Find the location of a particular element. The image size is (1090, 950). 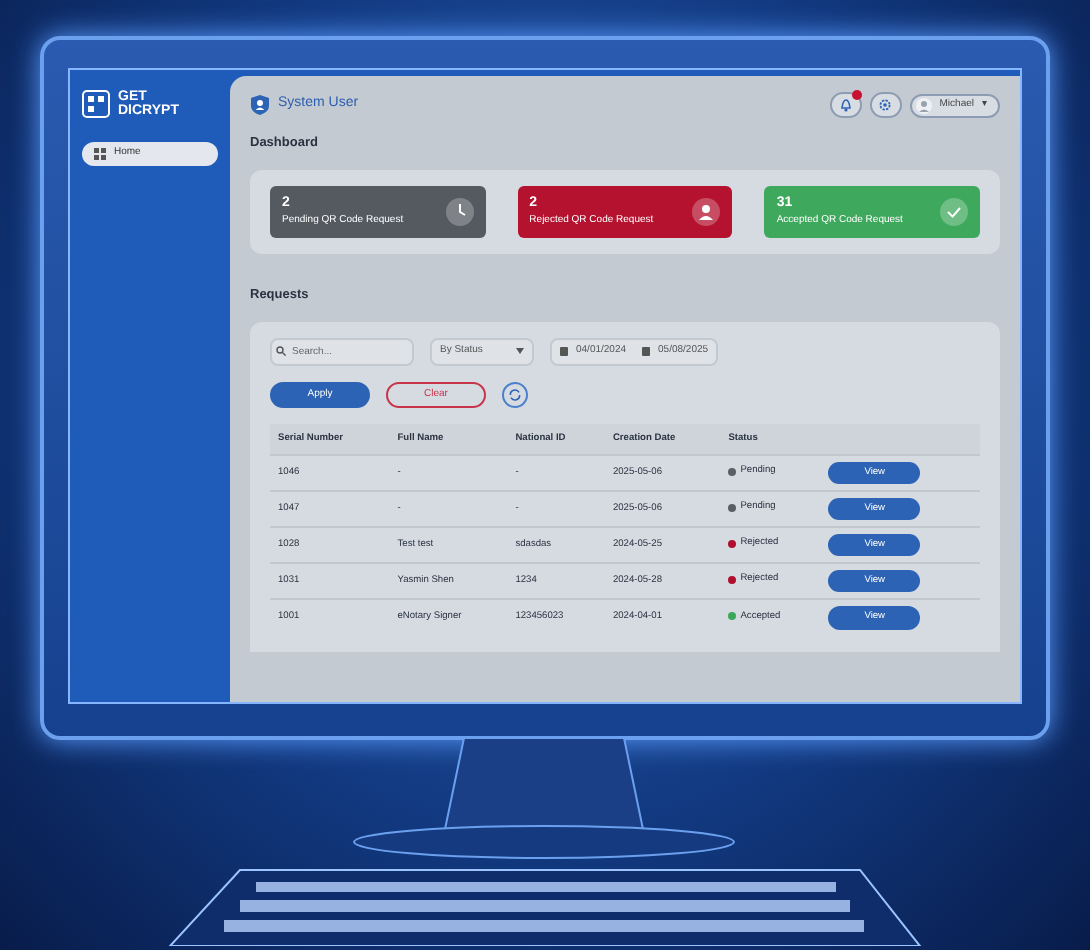

refresh-icon is located at coordinates (515, 394).